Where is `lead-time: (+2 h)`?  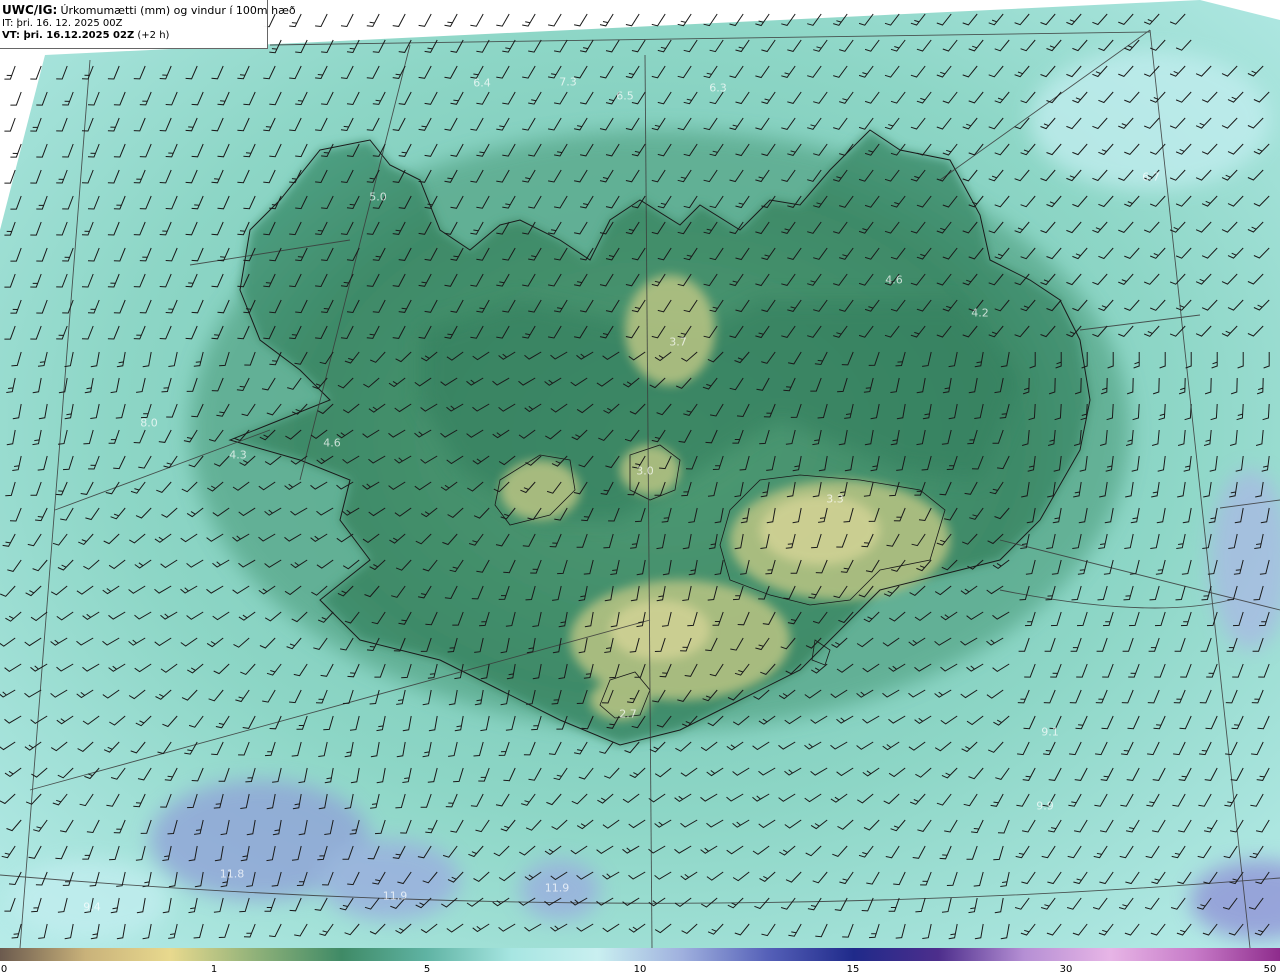 lead-time: (+2 h) is located at coordinates (153, 35).